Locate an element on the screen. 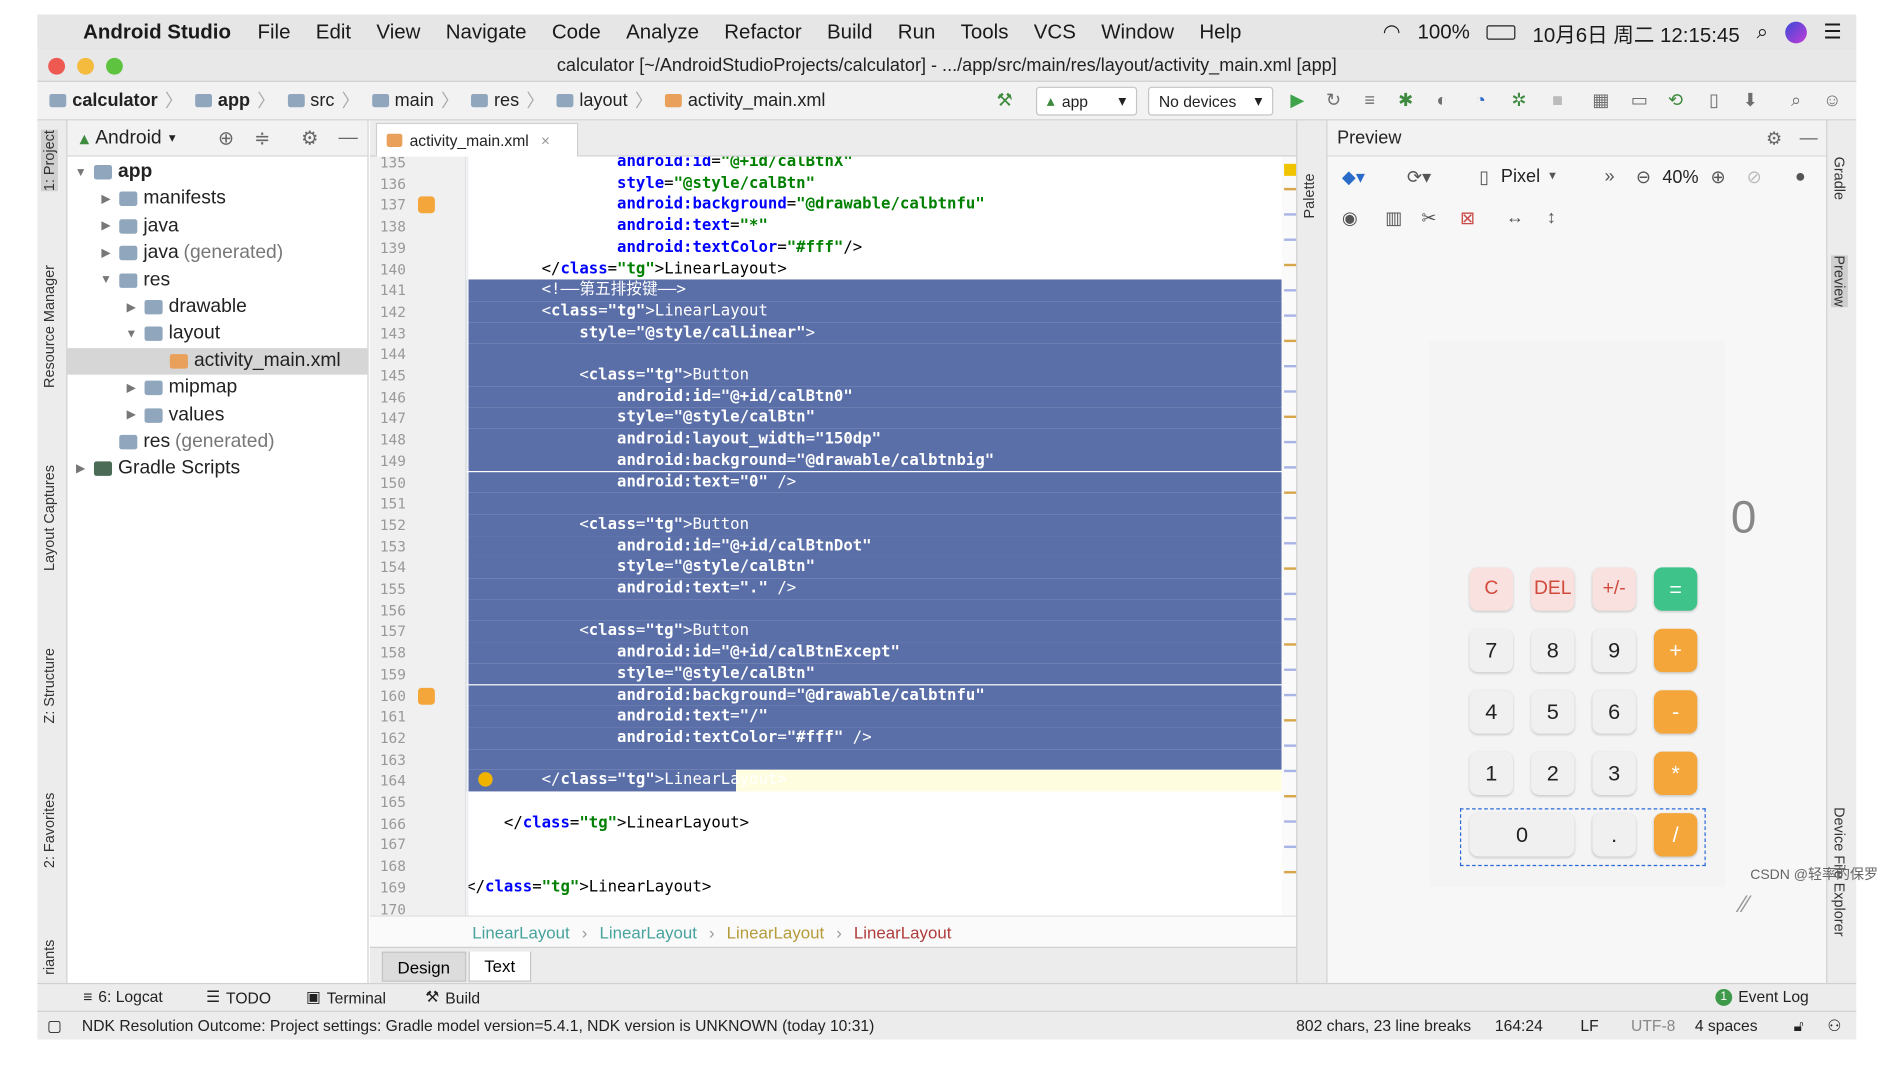 This screenshot has height=1079, width=1890. clock: 10月6日 周二 12:15:45 is located at coordinates (1636, 32).